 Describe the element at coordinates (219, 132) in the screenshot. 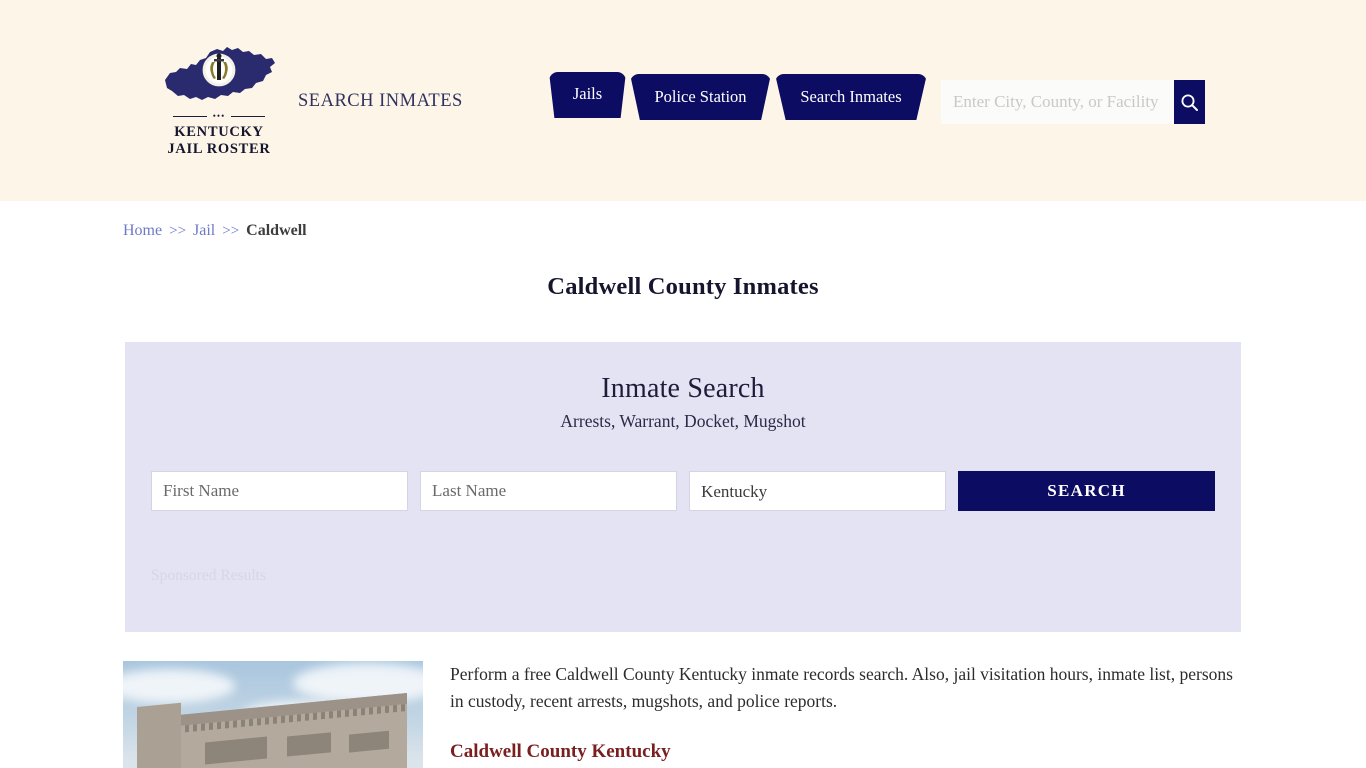

I see `logo-text-line1: KENTUCKY` at that location.